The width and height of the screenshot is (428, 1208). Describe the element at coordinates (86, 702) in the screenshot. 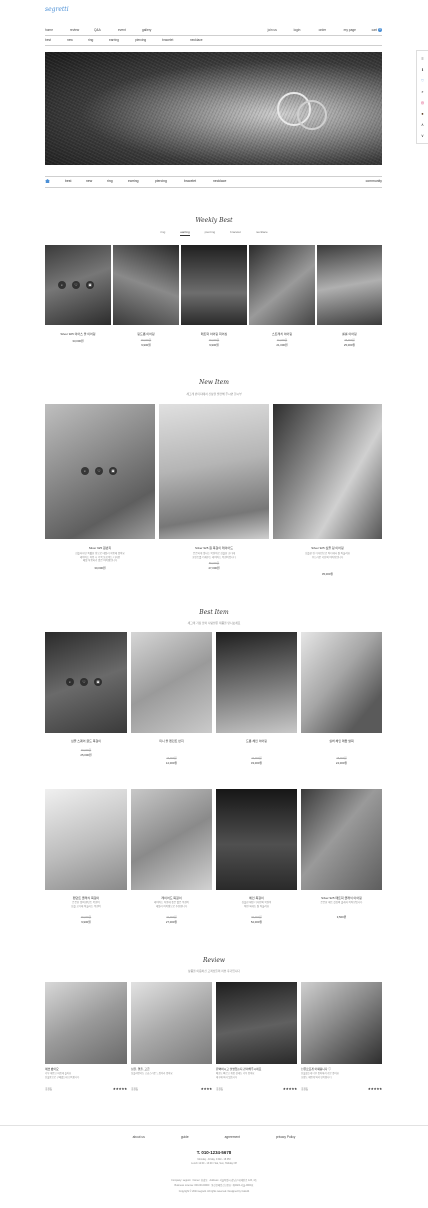

I see `best-product-card: ⌕ ♡ ▣ 심플 스퀘어 골드 목걸이 30,000원 25,000원` at that location.